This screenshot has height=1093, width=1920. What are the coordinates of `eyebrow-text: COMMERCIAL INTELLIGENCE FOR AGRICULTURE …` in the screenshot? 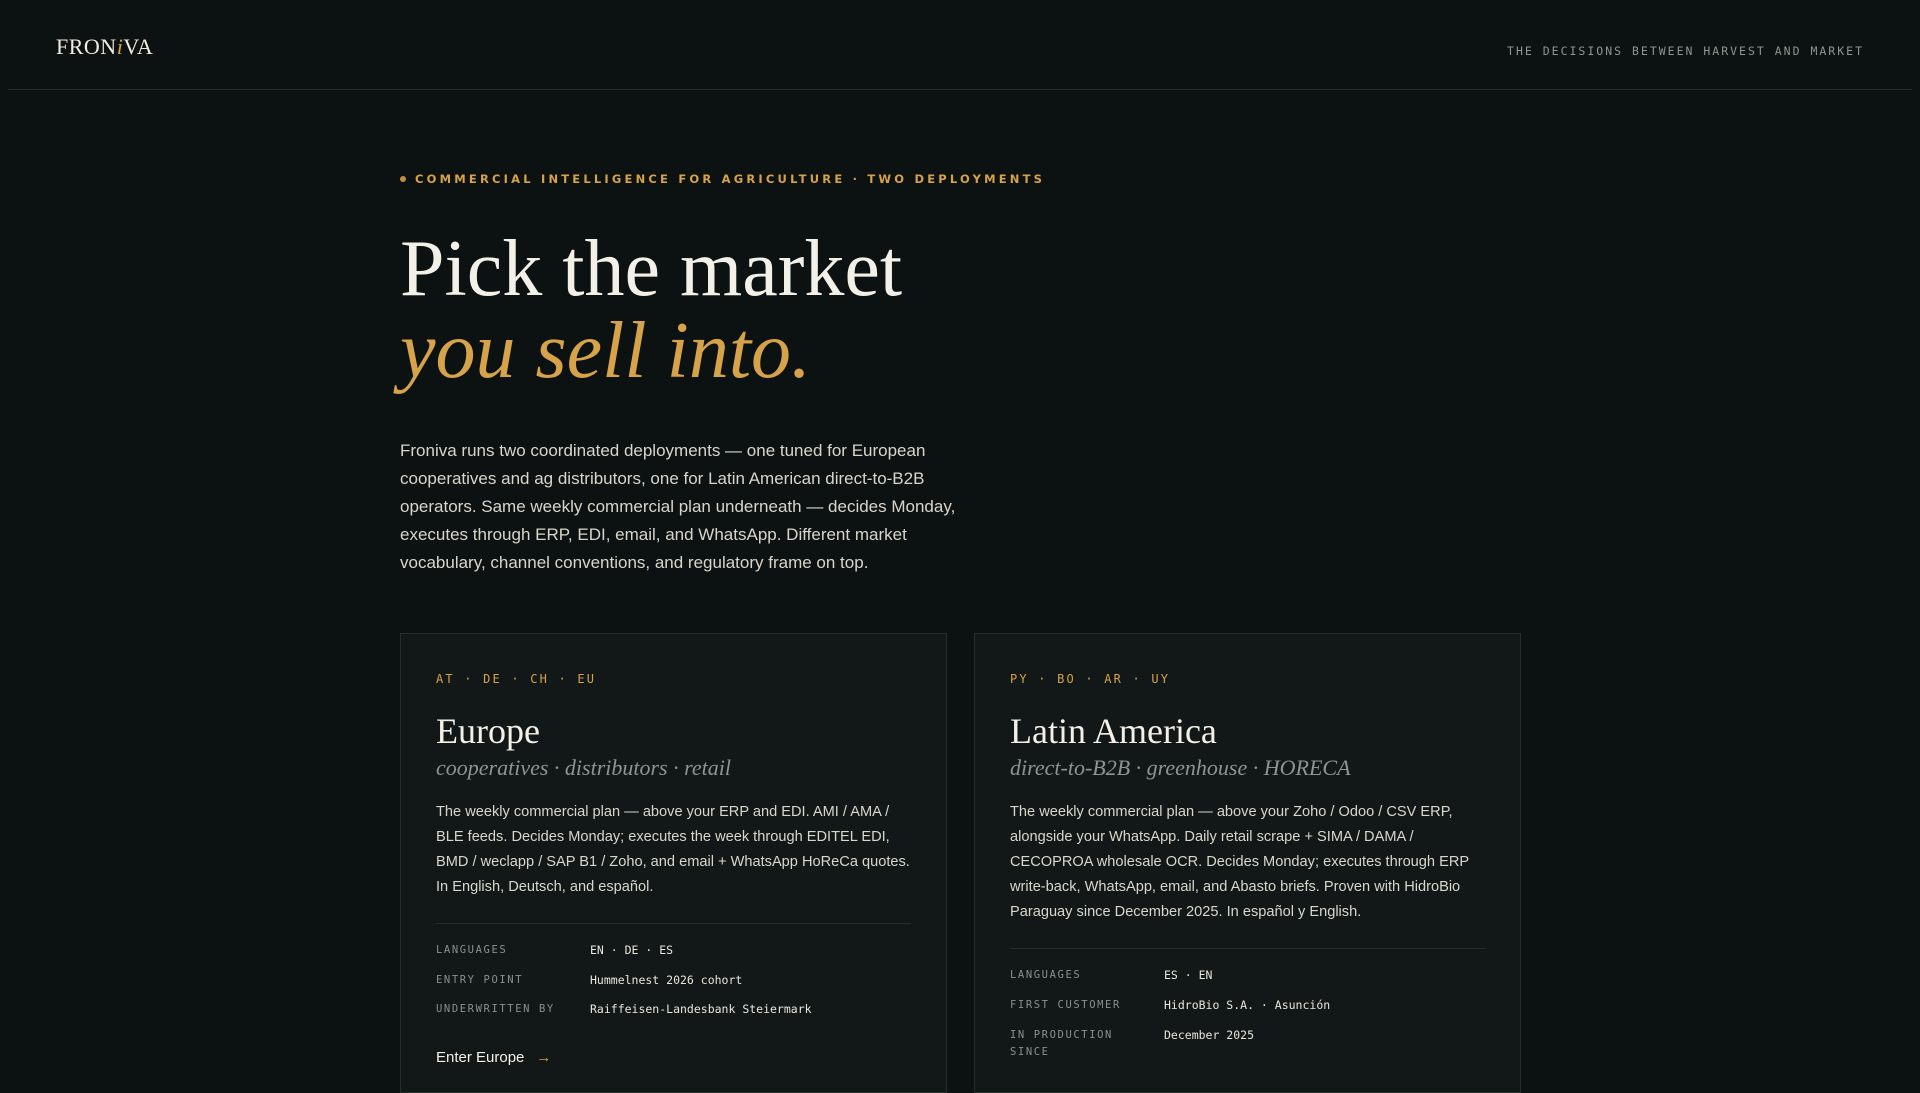 It's located at (730, 179).